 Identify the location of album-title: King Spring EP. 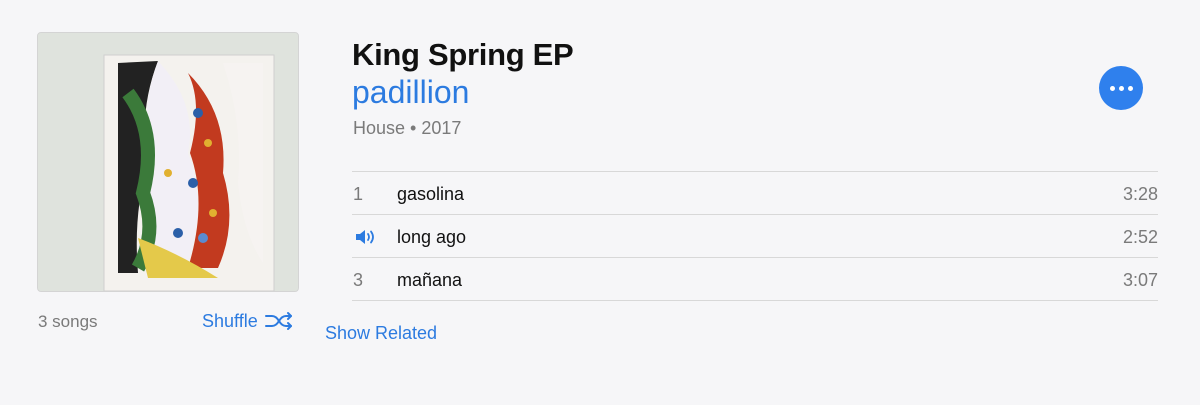
(463, 54).